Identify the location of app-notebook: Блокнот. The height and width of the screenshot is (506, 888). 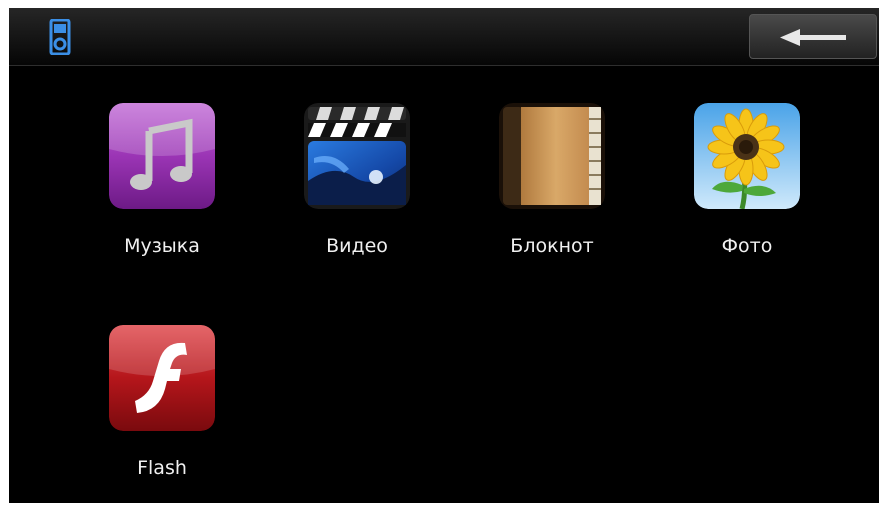
(537, 193).